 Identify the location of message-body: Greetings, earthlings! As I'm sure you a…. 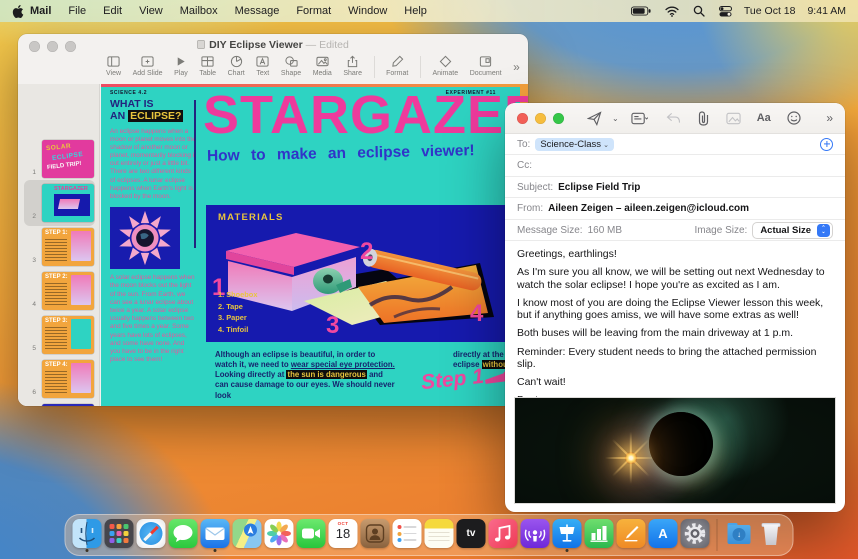
(675, 334).